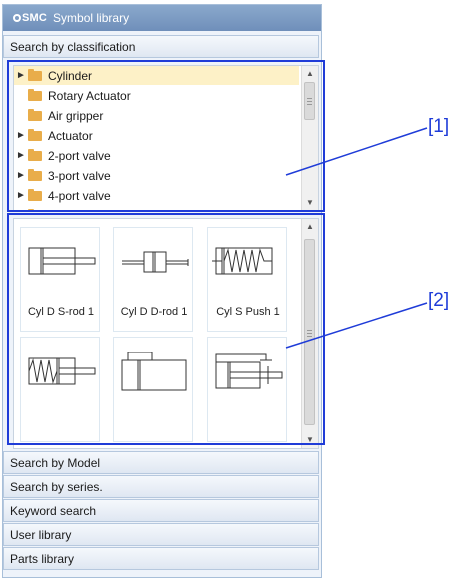 This screenshot has height=578, width=475. I want to click on callout-label-1: [1], so click(439, 126).